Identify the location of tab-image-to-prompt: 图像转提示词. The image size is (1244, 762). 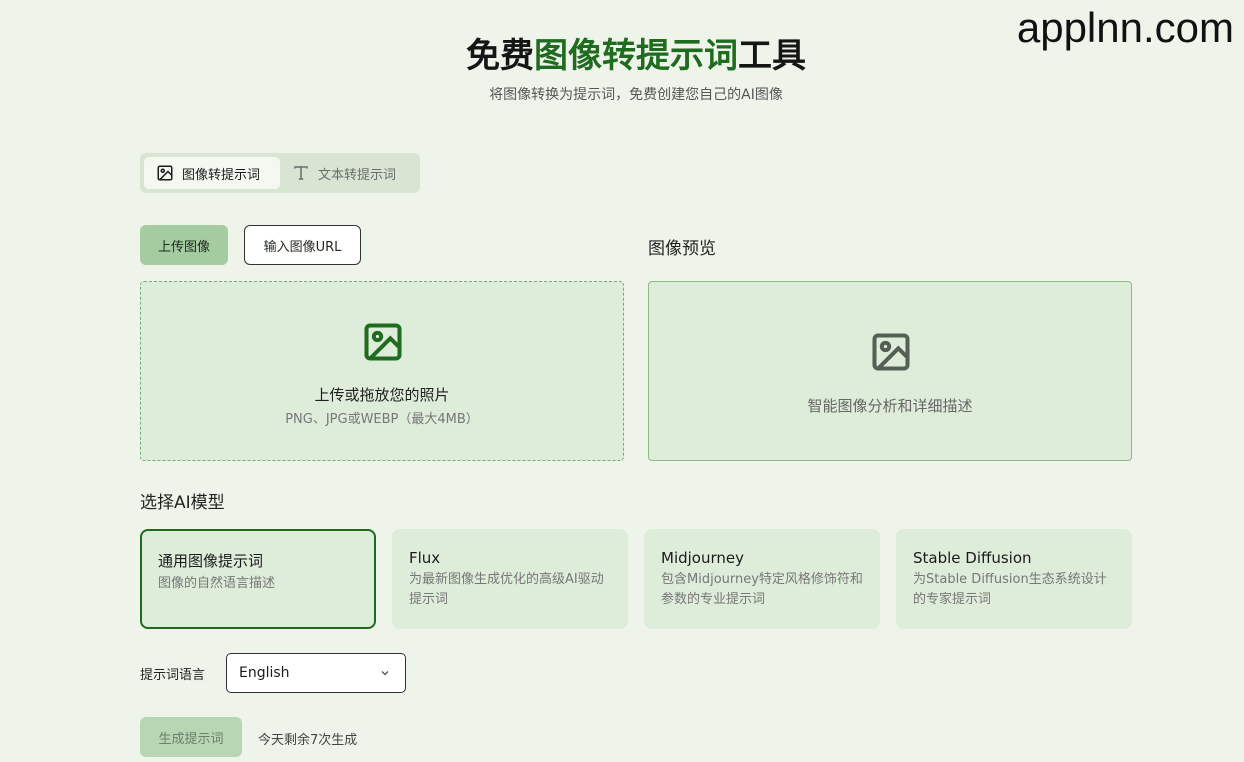
(212, 173).